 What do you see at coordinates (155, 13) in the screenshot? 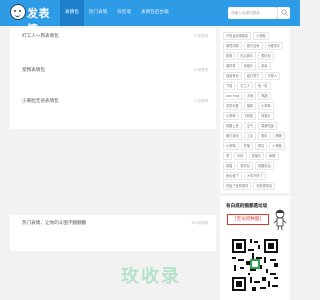
I see `nav-item-admin: 表情包后台端` at bounding box center [155, 13].